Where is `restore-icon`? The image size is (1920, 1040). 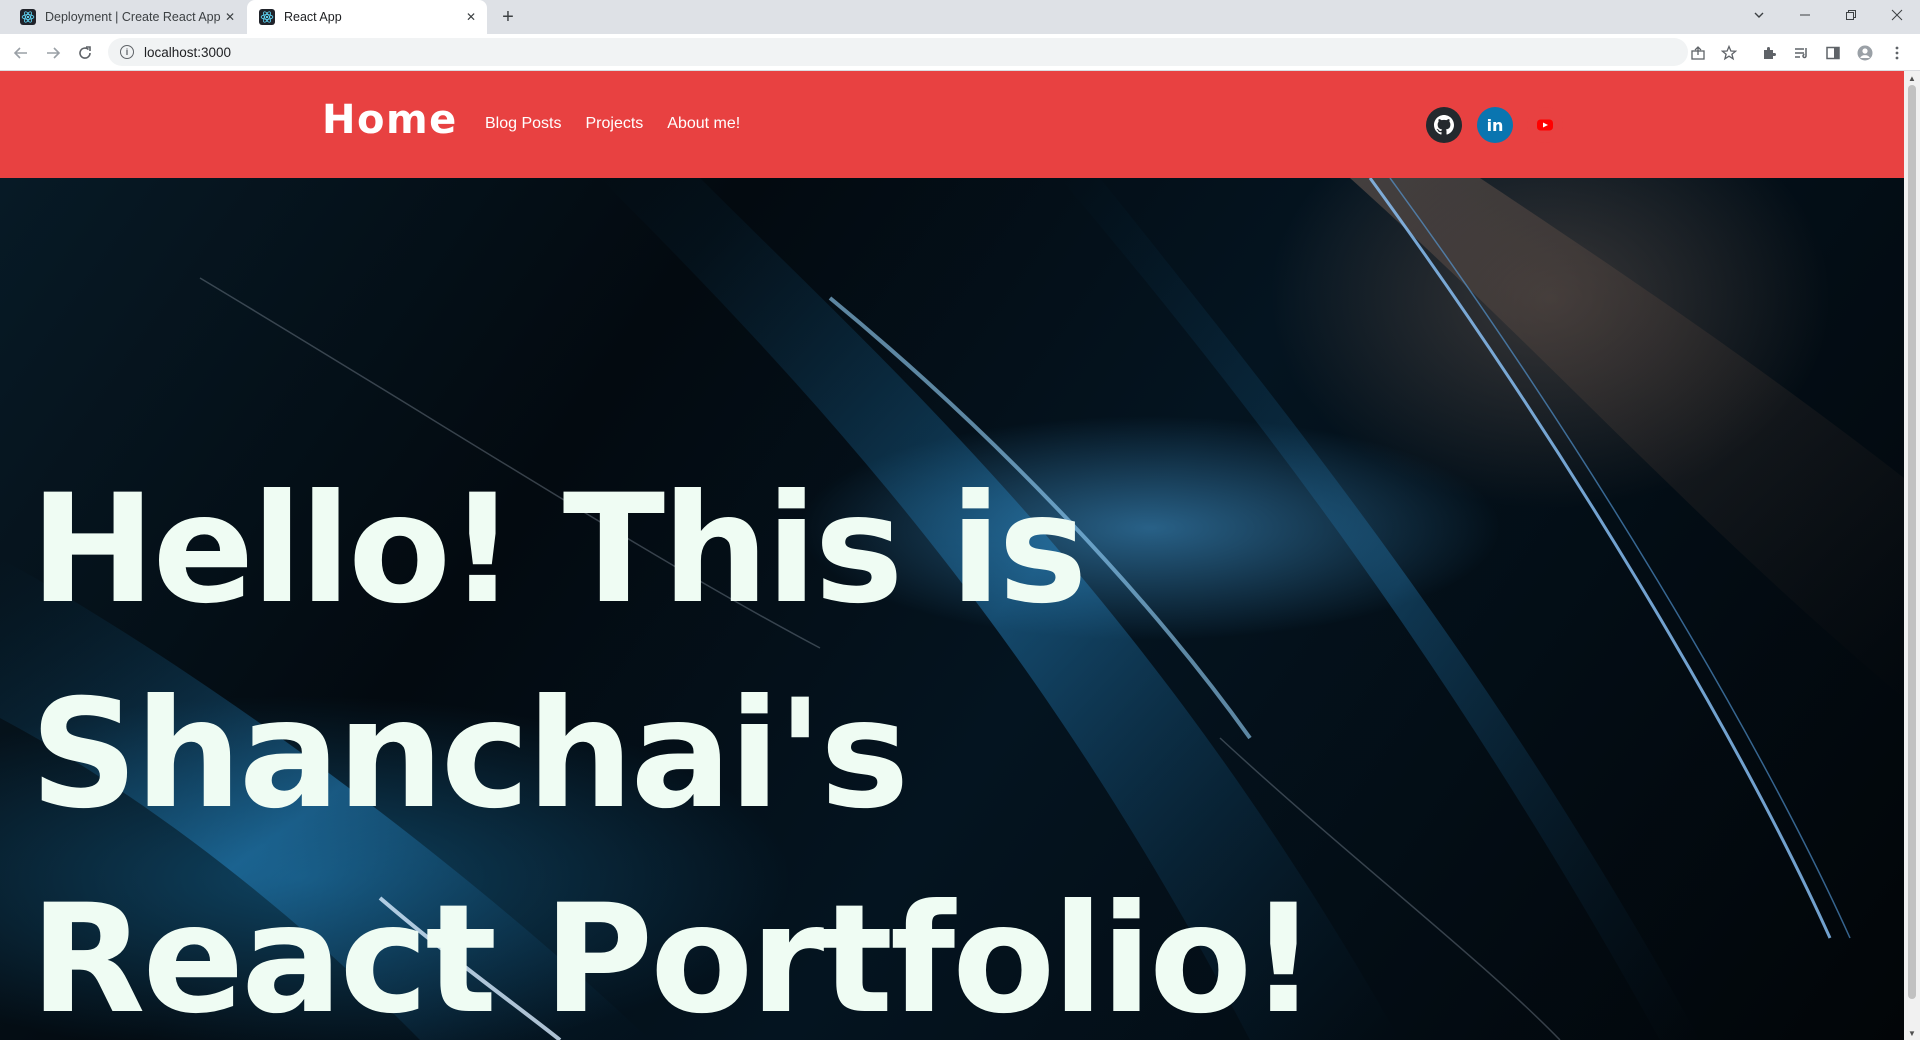
restore-icon is located at coordinates (1851, 15).